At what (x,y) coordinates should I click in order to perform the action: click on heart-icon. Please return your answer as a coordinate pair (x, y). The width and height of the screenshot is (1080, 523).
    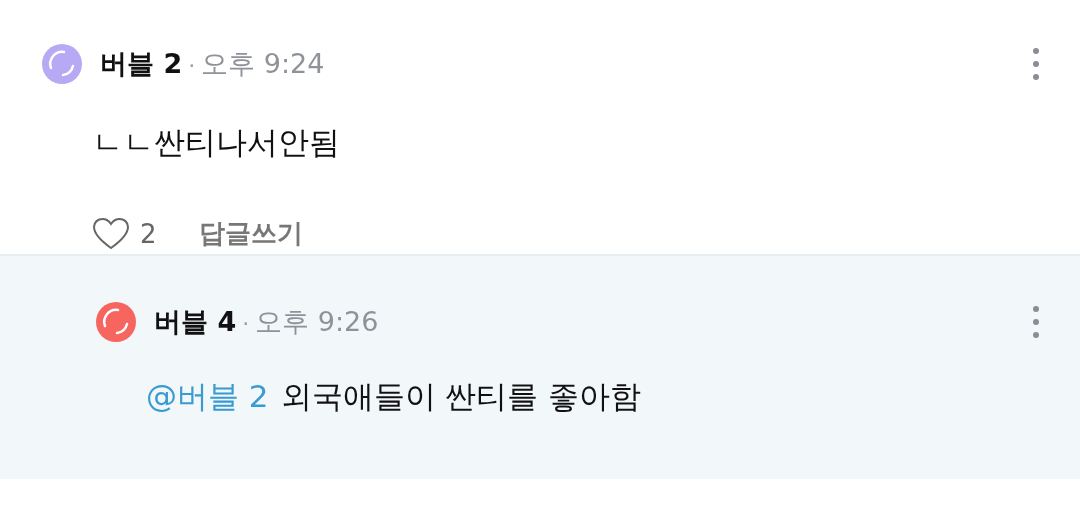
    Looking at the image, I should click on (111, 233).